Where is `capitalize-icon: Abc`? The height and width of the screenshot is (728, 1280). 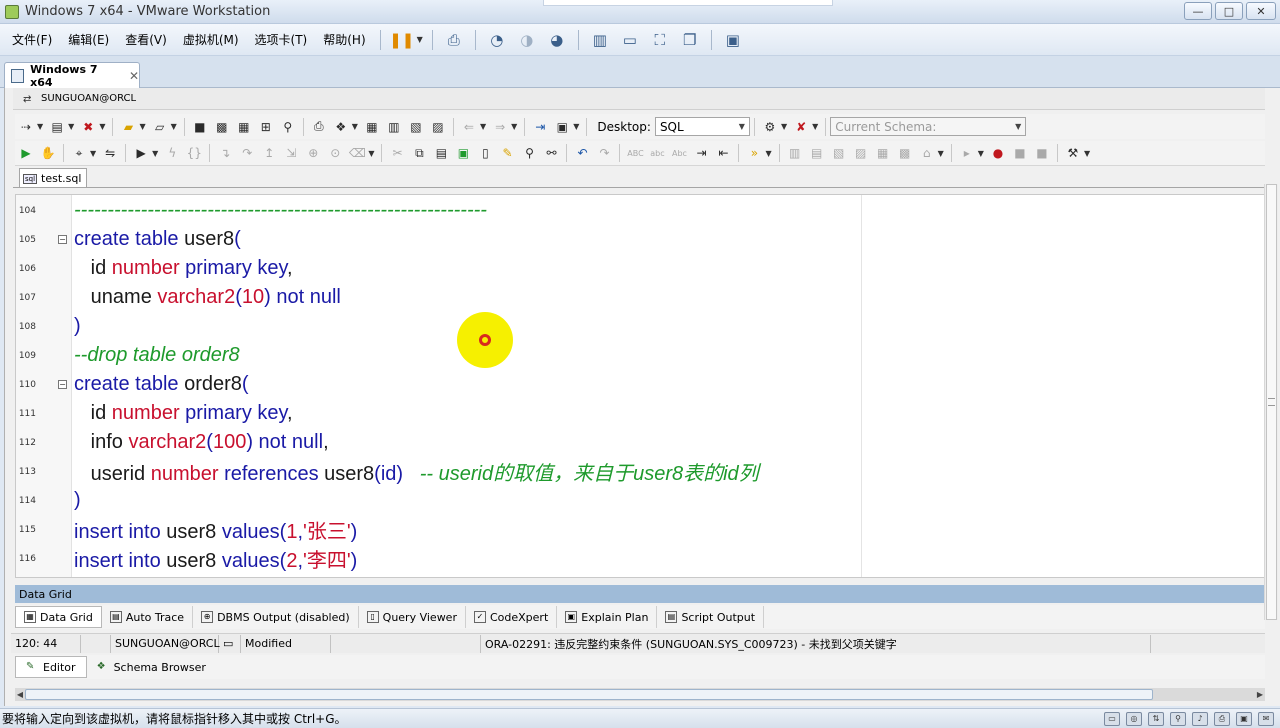 capitalize-icon: Abc is located at coordinates (679, 153).